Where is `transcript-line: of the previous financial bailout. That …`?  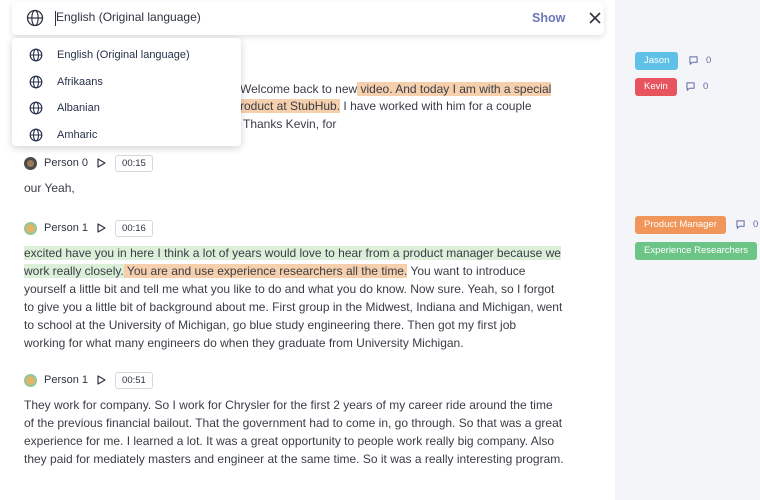
transcript-line: of the previous financial bailout. That … is located at coordinates (293, 423).